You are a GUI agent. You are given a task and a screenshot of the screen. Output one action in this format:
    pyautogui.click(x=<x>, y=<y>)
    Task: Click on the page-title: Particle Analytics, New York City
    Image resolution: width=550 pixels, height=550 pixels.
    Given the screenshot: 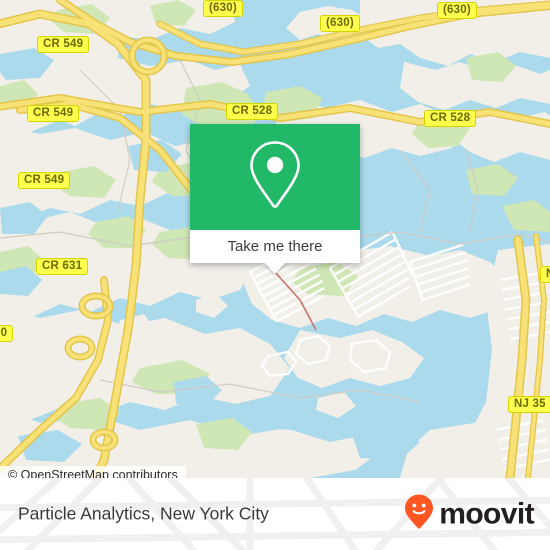 What is the action you would take?
    pyautogui.click(x=143, y=513)
    